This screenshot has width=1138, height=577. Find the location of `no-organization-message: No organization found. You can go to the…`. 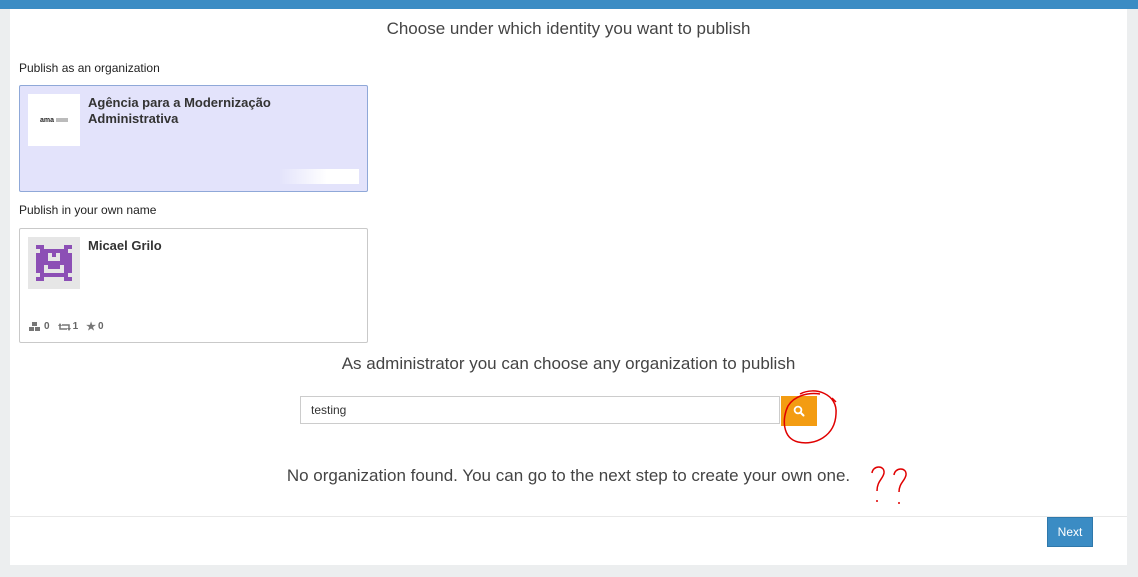

no-organization-message: No organization found. You can go to the… is located at coordinates (568, 475).